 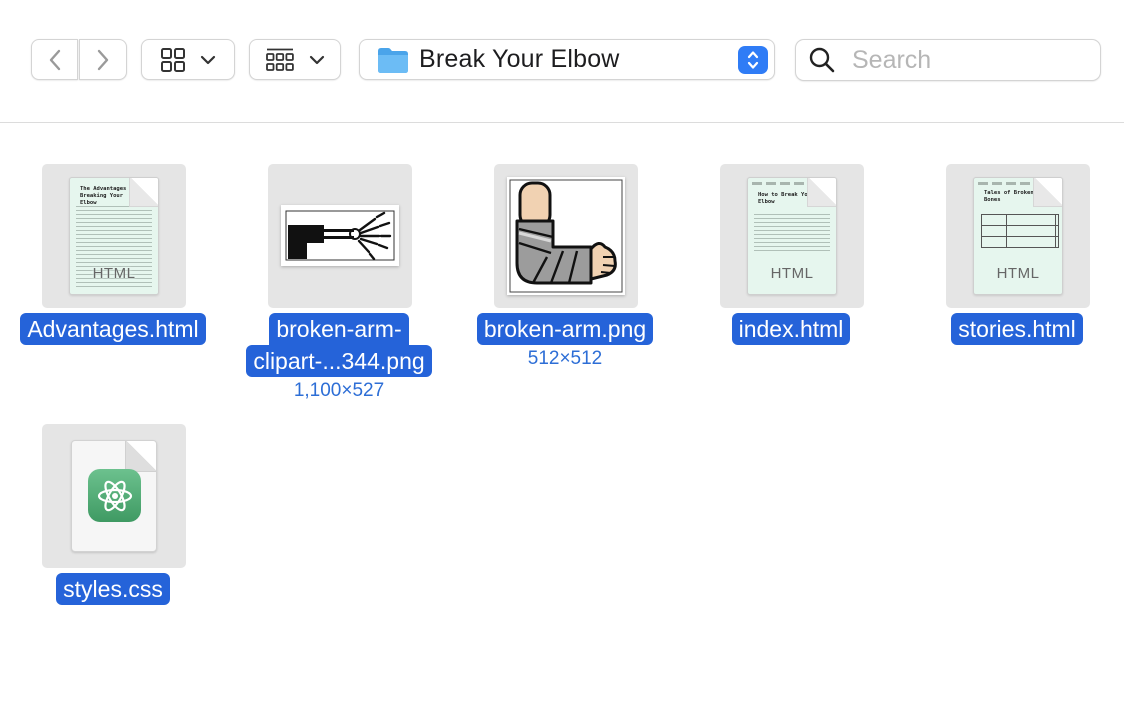 I want to click on css-document-icon, so click(x=114, y=496).